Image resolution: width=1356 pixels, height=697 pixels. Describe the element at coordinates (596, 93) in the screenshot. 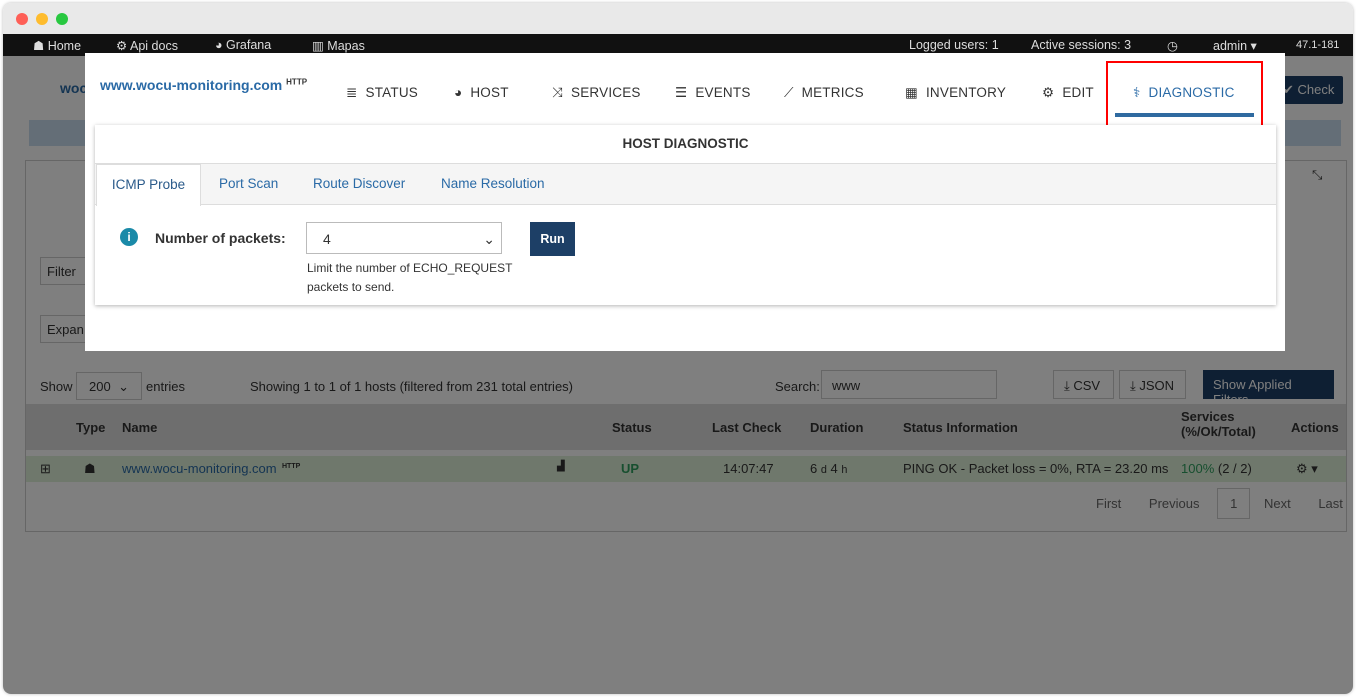

I see `tab-services: ⤨ SERVICES` at that location.